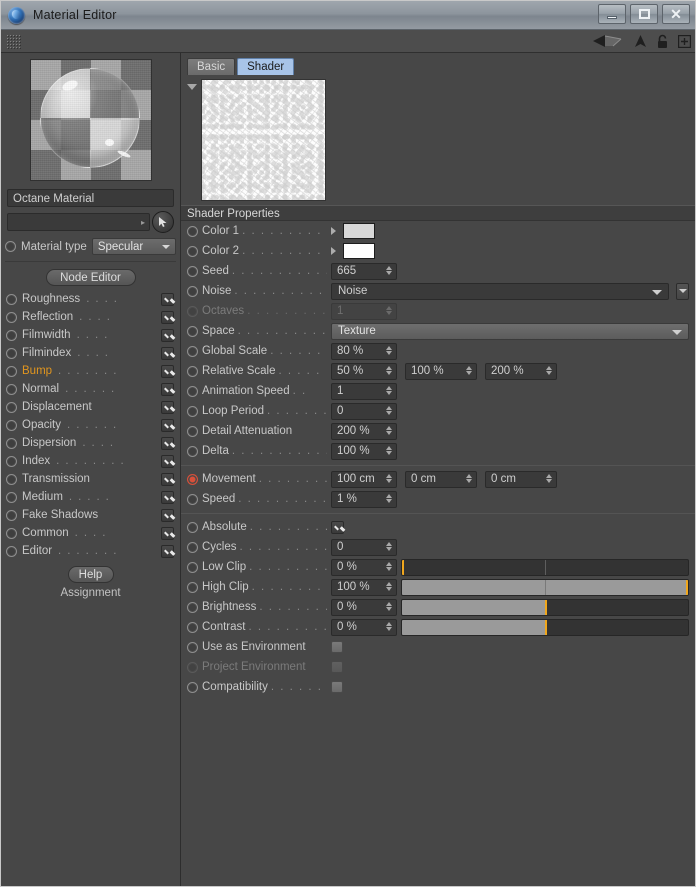 The height and width of the screenshot is (887, 696). What do you see at coordinates (90, 479) in the screenshot?
I see `channel-row-transmission: Transmission` at bounding box center [90, 479].